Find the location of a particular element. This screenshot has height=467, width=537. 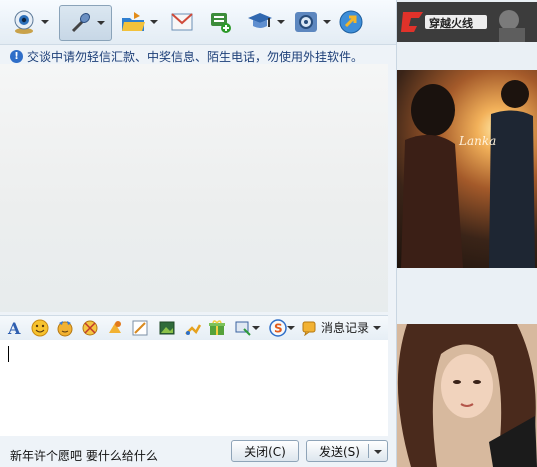

message-input is located at coordinates (194, 388).